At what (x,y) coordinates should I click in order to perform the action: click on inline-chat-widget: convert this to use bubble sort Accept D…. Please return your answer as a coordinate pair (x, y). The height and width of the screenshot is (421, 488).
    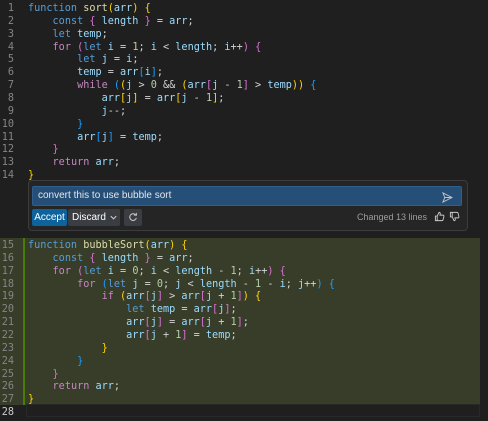
    Looking at the image, I should click on (248, 205).